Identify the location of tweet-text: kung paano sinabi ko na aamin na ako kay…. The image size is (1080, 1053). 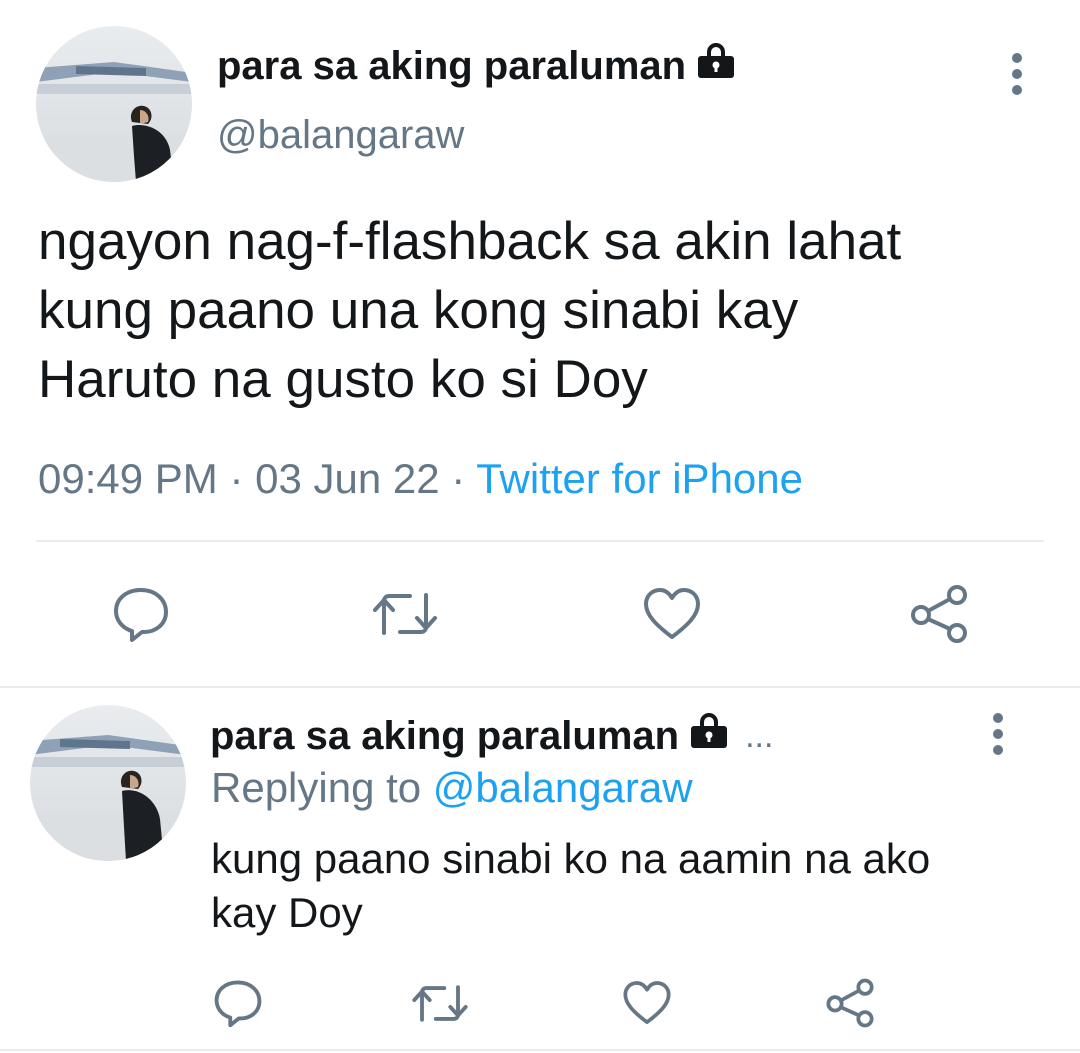
(631, 886).